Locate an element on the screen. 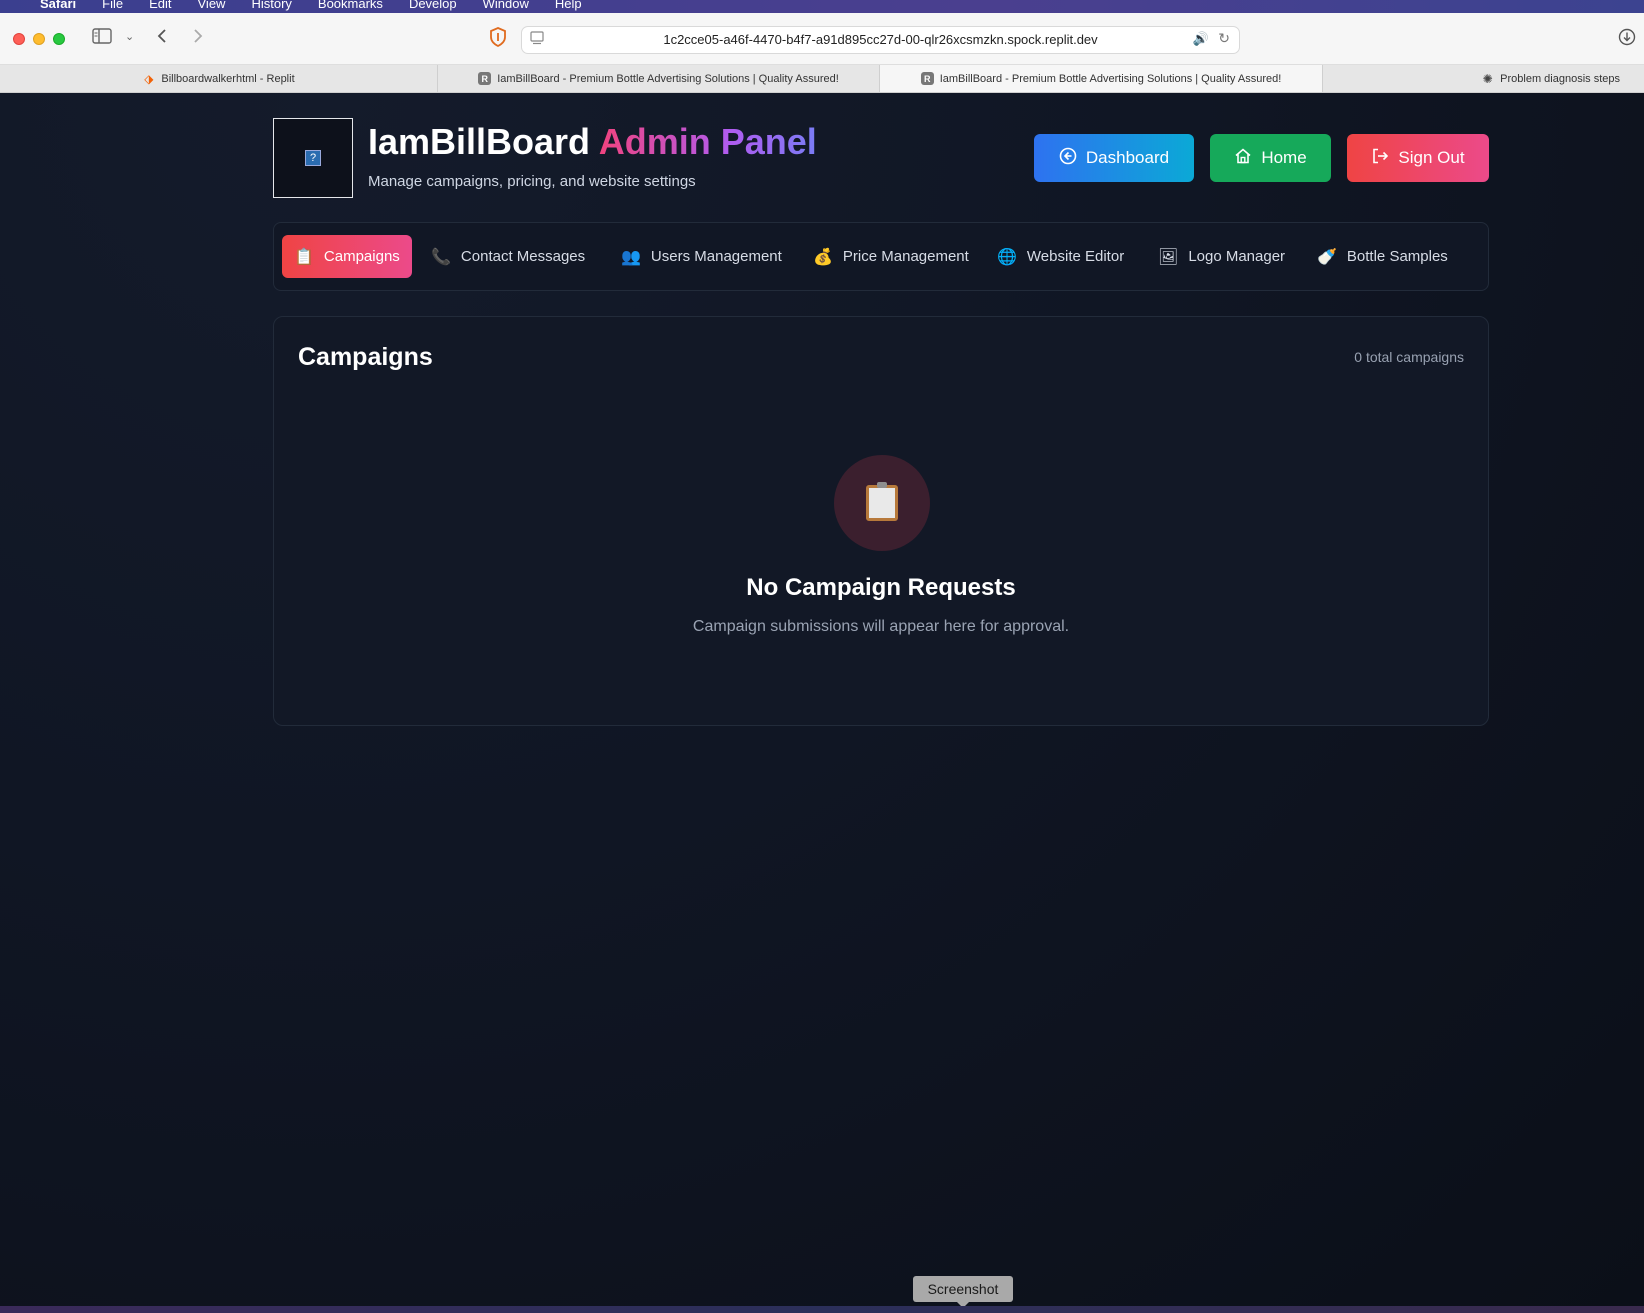 This screenshot has width=1644, height=1313. tab-label: Users Management is located at coordinates (716, 256).